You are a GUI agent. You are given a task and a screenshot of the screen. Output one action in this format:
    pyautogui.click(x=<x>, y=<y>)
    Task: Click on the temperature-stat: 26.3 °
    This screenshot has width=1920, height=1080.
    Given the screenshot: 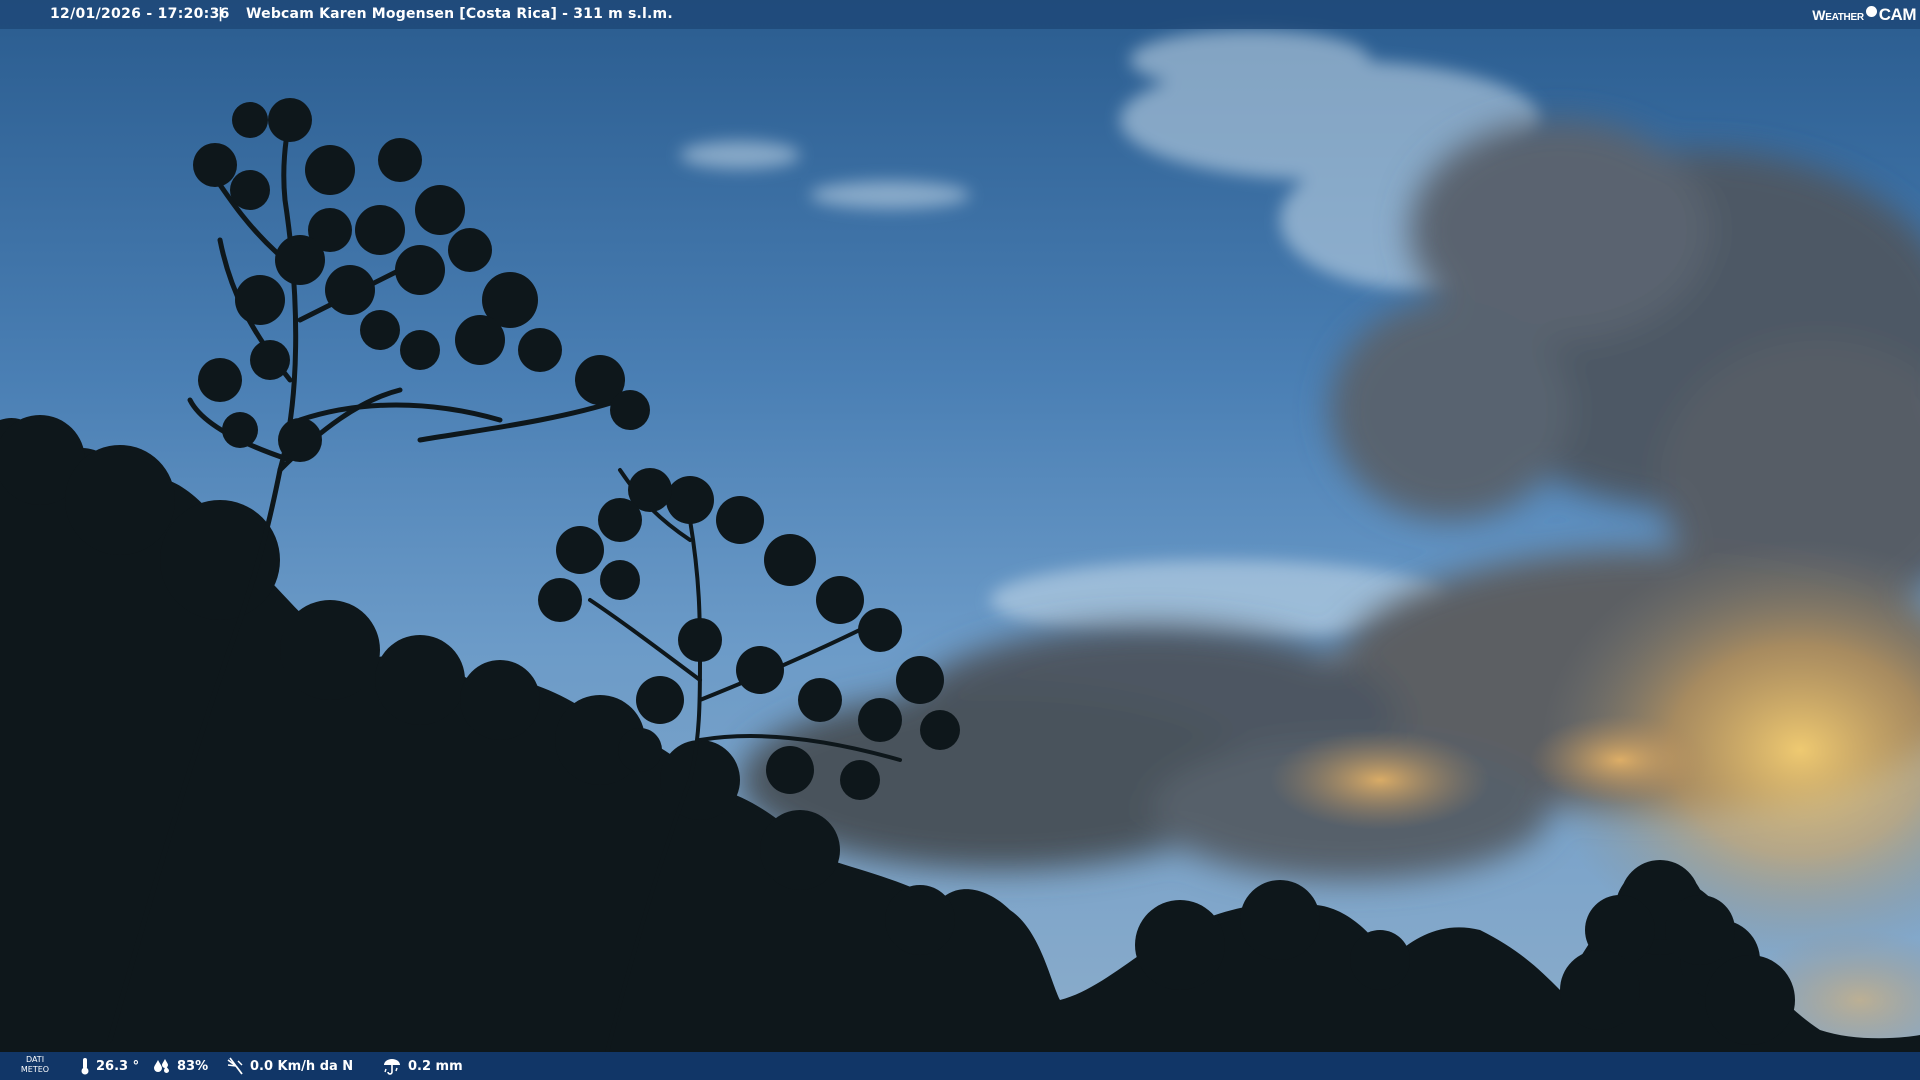 What is the action you would take?
    pyautogui.click(x=109, y=1066)
    